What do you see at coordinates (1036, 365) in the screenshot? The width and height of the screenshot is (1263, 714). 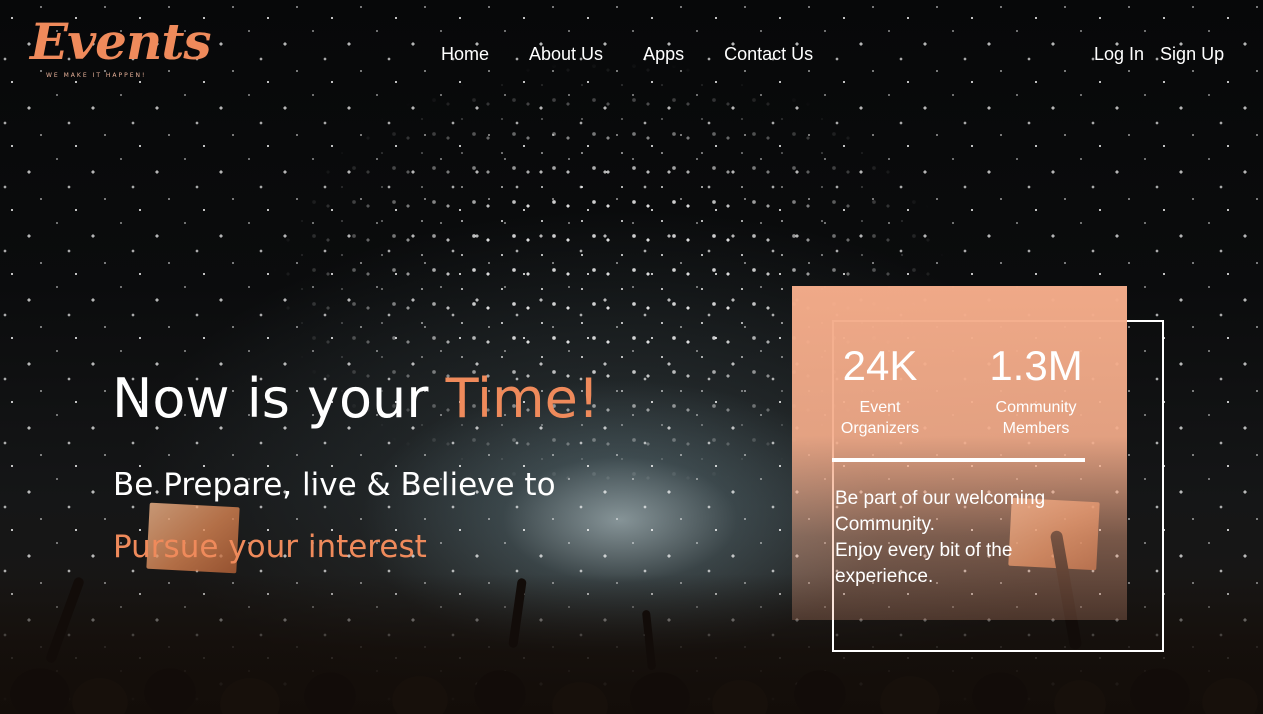 I see `stat-value: 1.3M` at bounding box center [1036, 365].